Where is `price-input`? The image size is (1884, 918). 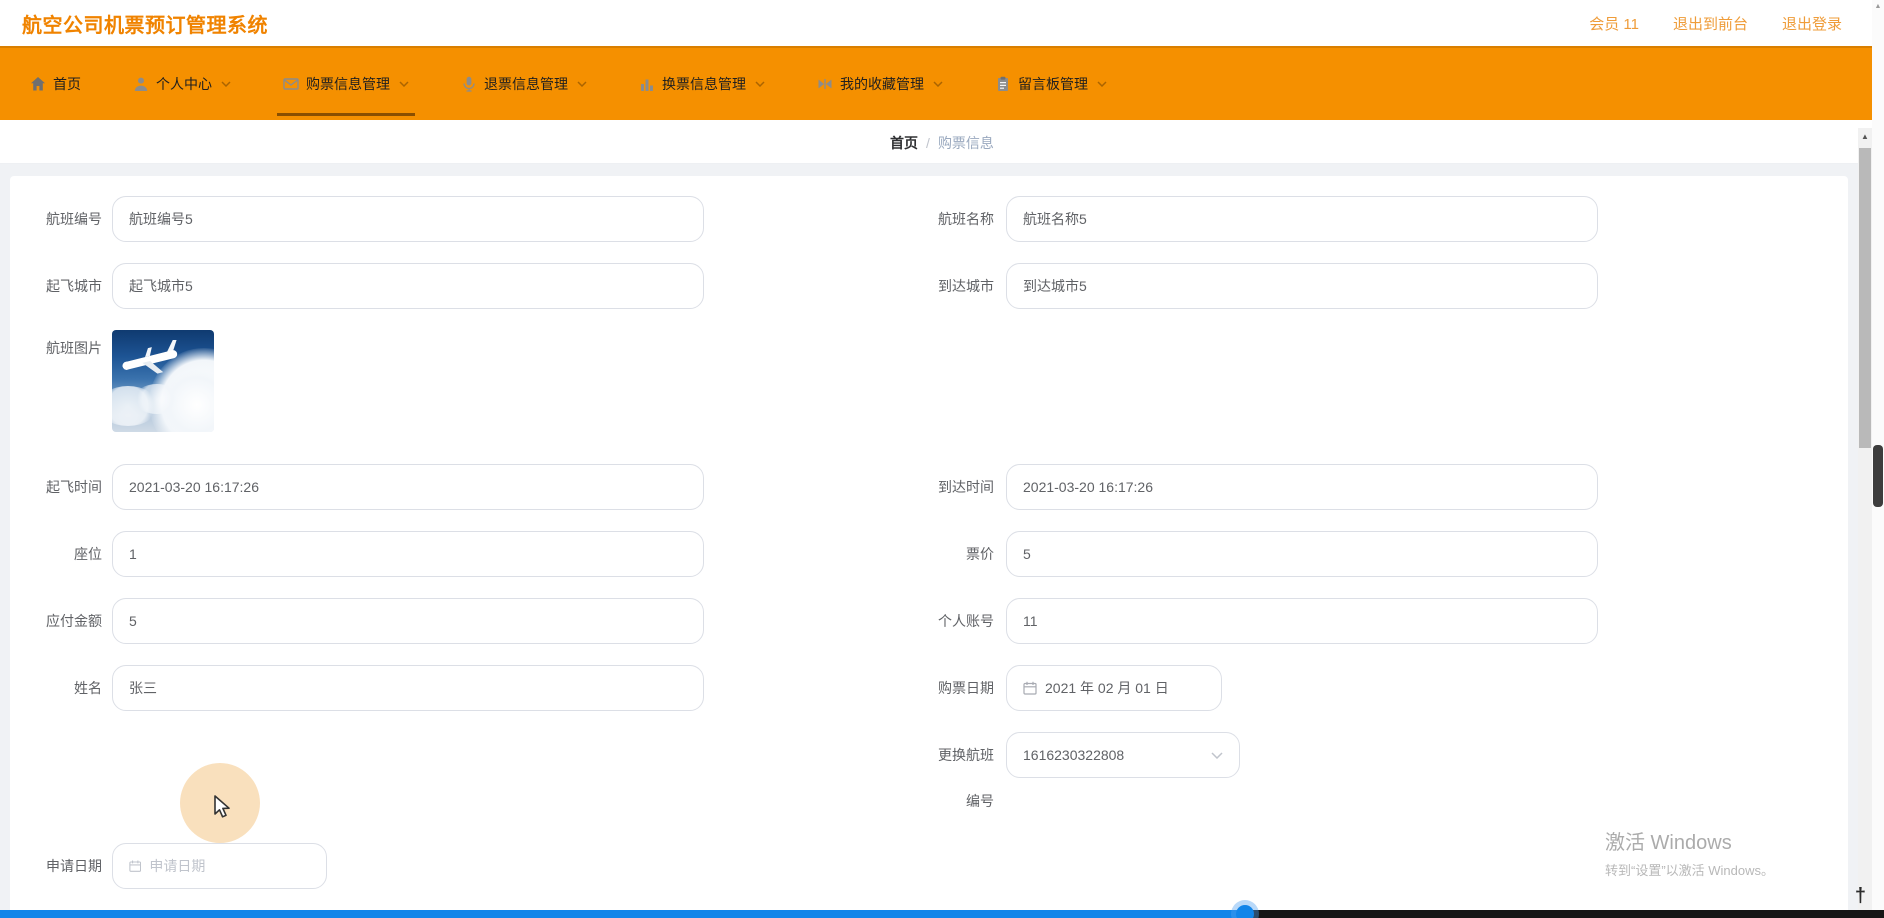
price-input is located at coordinates (1302, 554).